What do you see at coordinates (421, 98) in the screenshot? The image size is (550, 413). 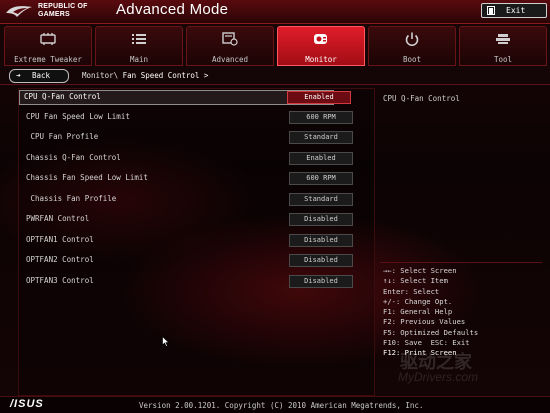 I see `help-description: CPU Q-Fan Control` at bounding box center [421, 98].